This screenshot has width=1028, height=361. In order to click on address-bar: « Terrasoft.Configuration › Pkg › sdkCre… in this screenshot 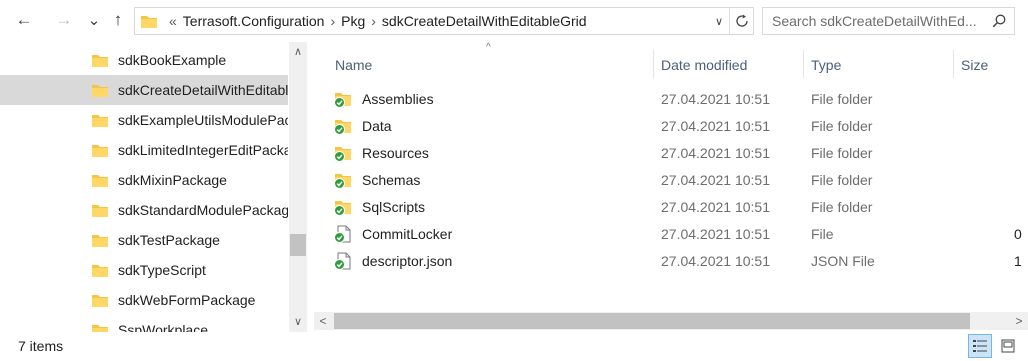, I will do `click(444, 21)`.